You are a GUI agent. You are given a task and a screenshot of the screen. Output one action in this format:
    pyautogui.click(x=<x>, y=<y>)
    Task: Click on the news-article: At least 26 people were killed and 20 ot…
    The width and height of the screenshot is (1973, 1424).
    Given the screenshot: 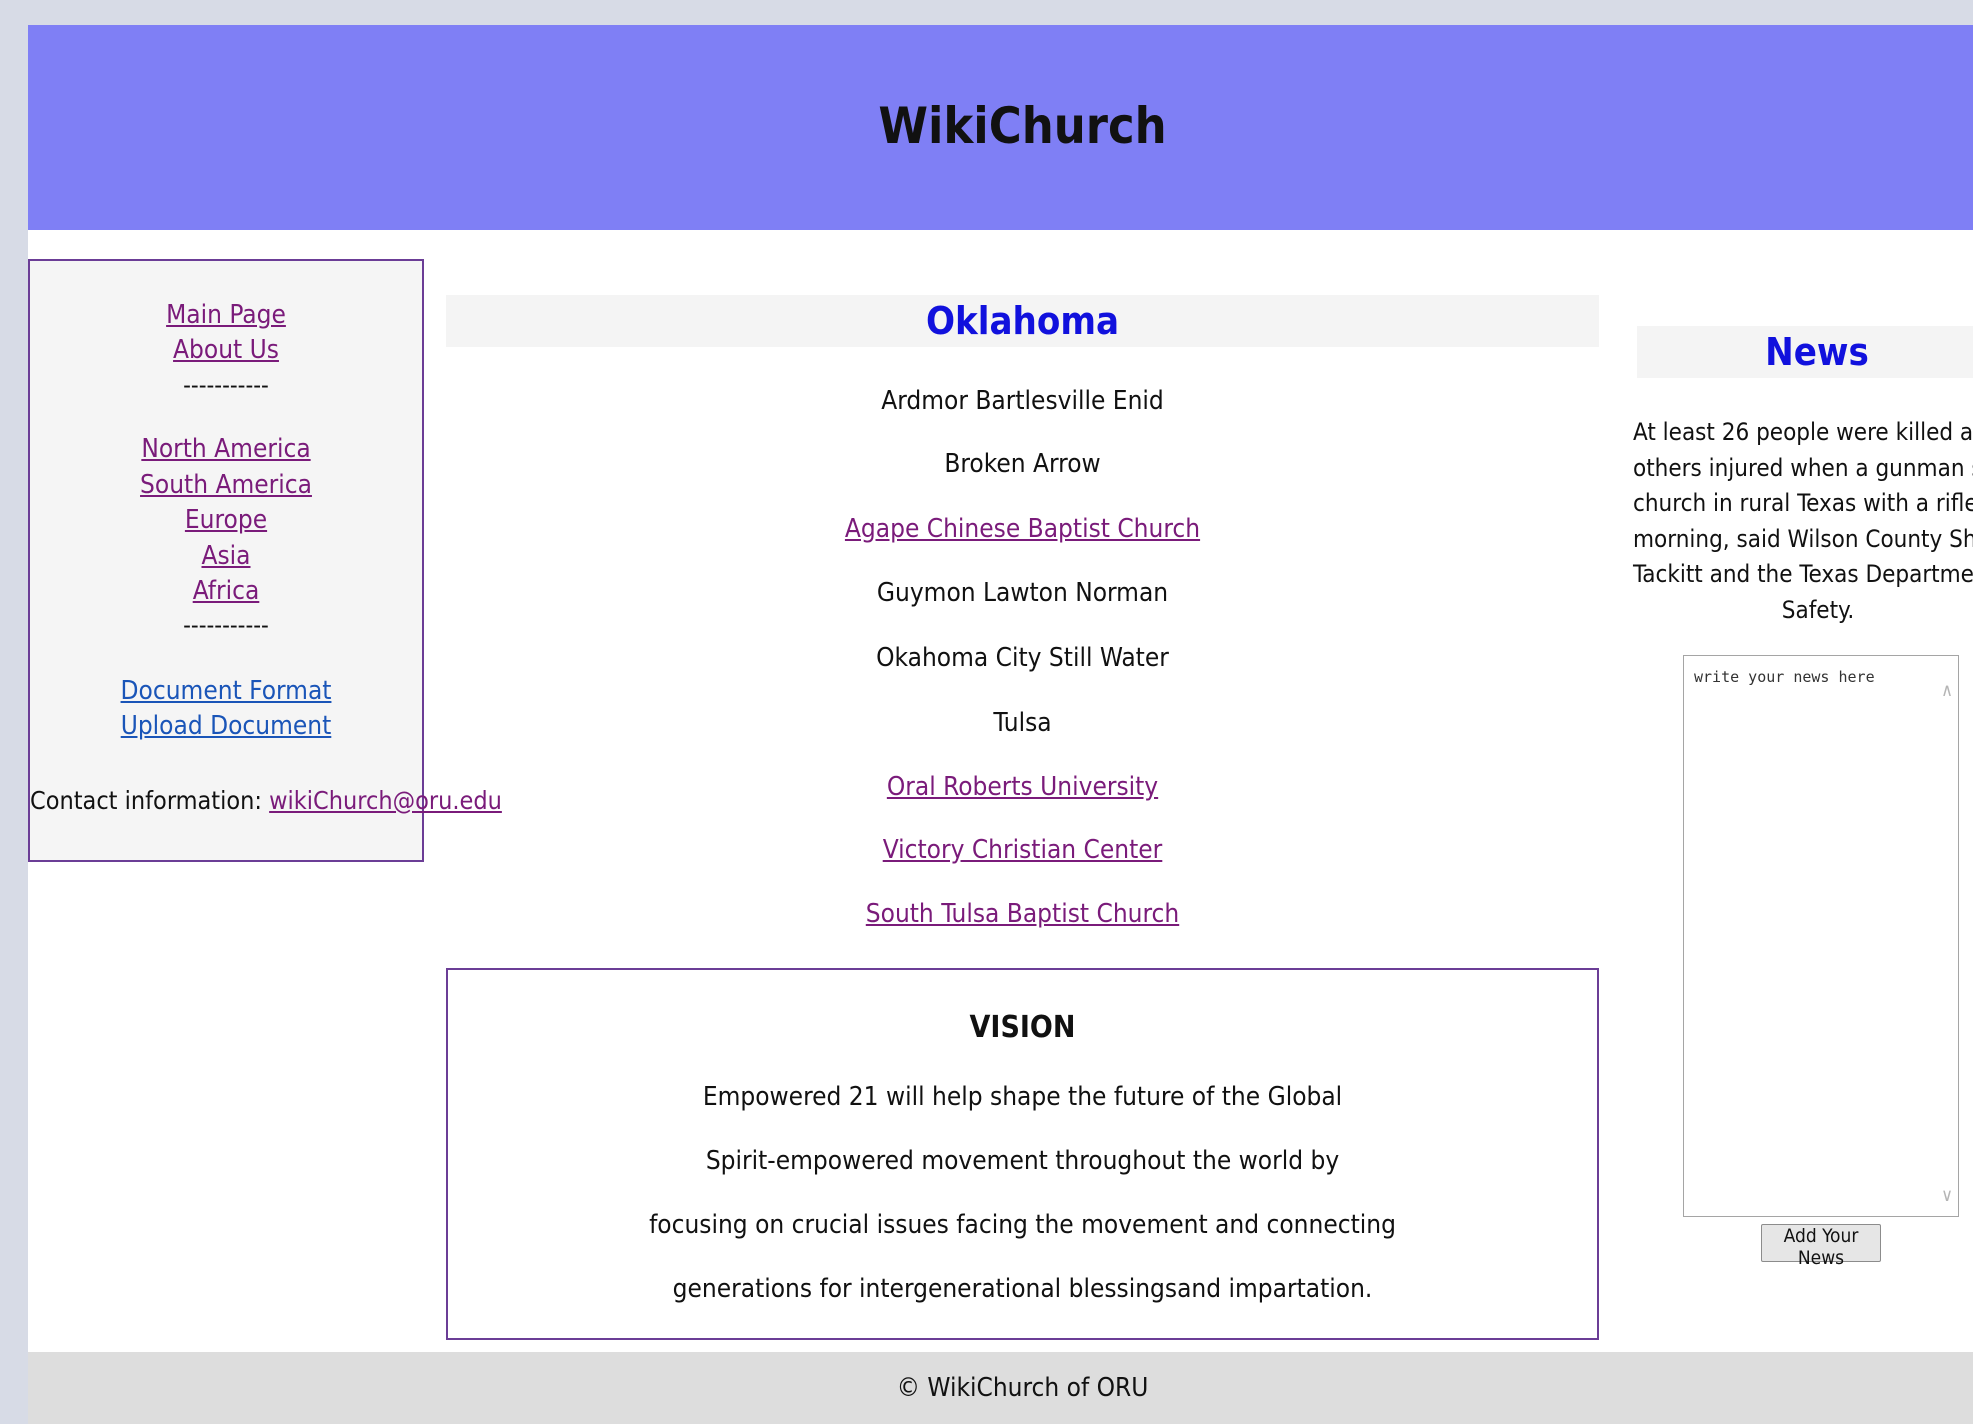 What is the action you would take?
    pyautogui.click(x=1803, y=521)
    